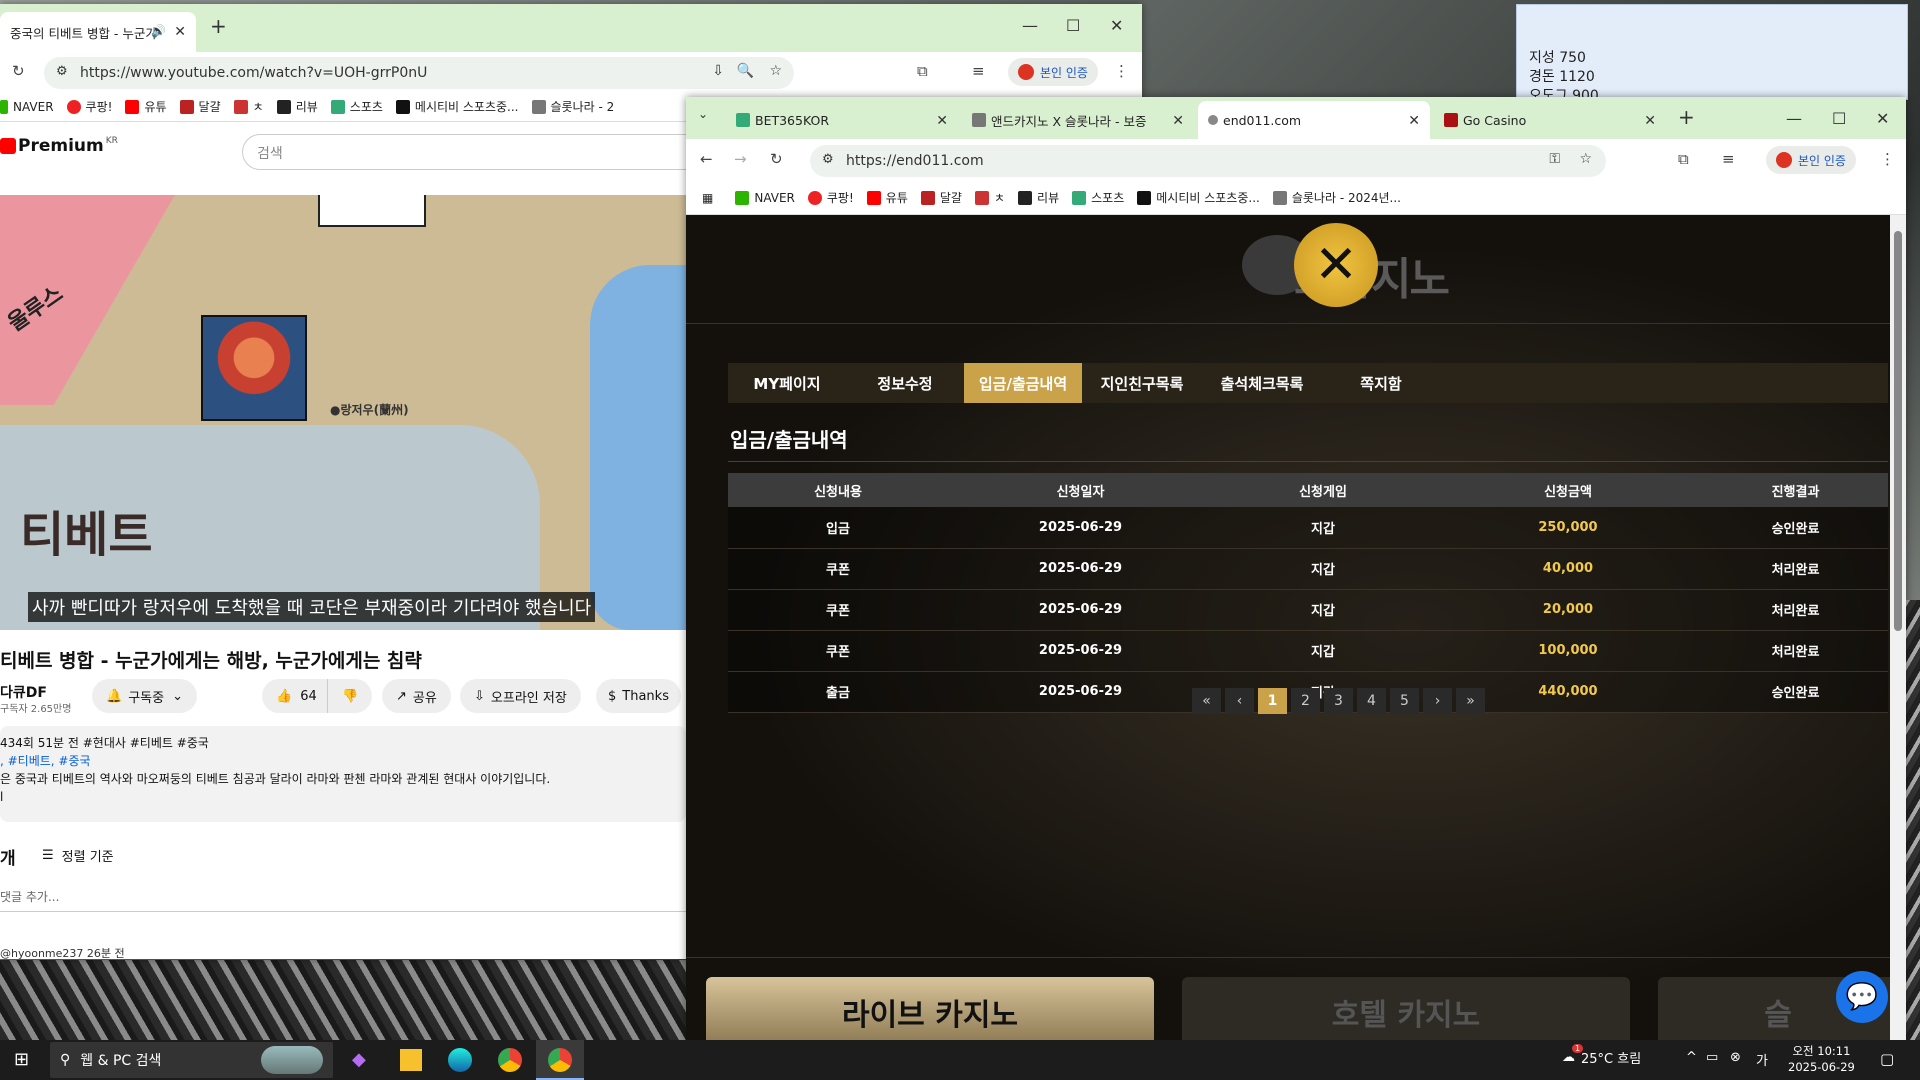 Image resolution: width=1920 pixels, height=1080 pixels. I want to click on ime-icon: 가, so click(1762, 1059).